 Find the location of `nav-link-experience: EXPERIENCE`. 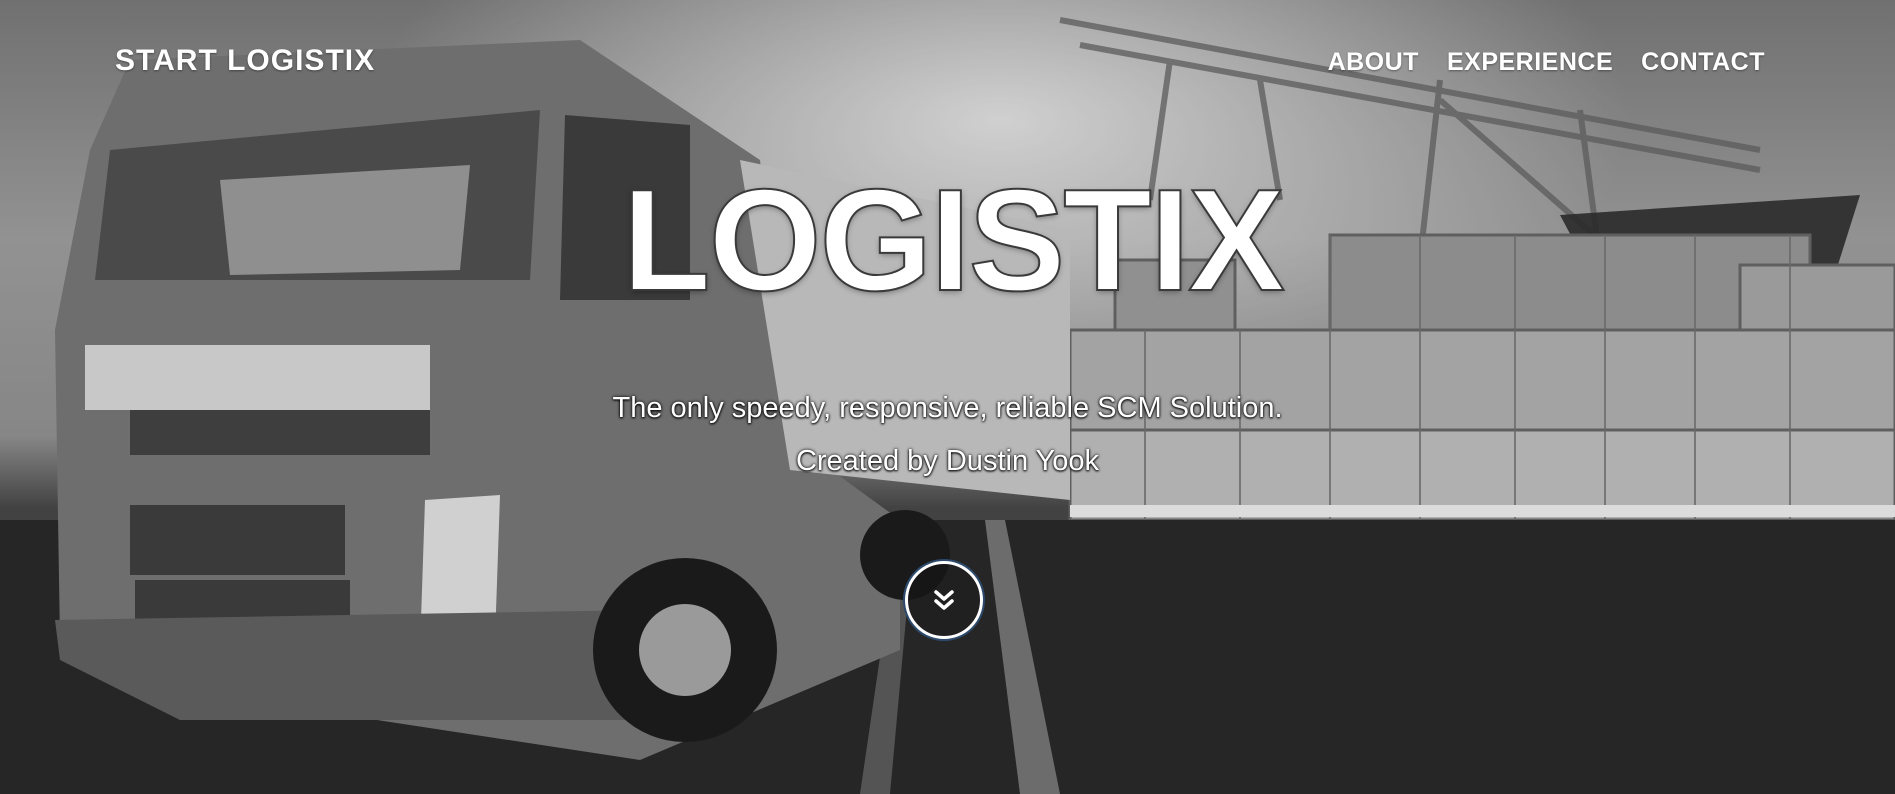

nav-link-experience: EXPERIENCE is located at coordinates (1530, 62).